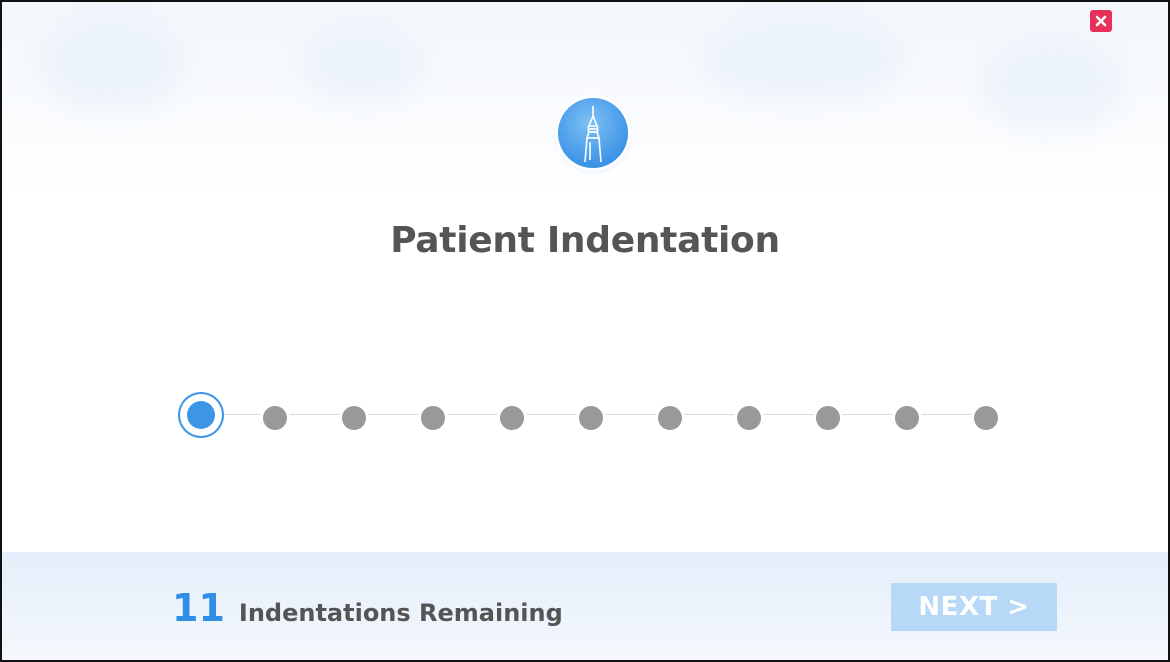  I want to click on remaining-indicator: 11 Indentations Remaining, so click(367, 608).